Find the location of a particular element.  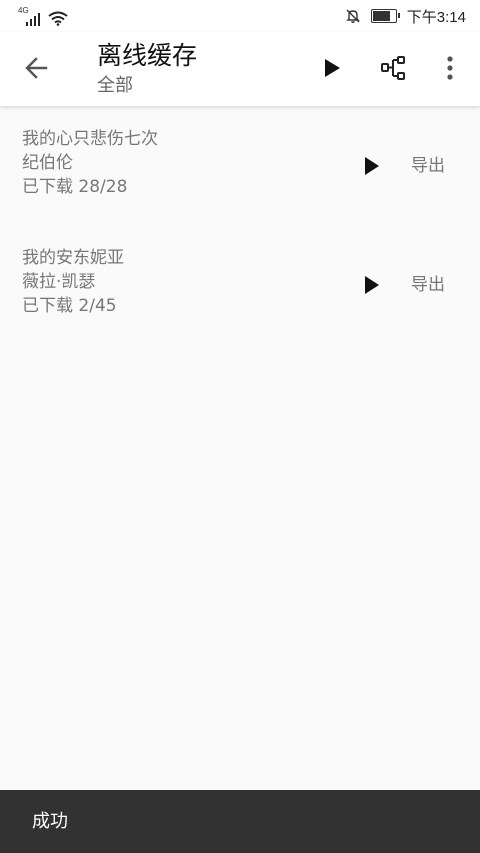

battery-icon is located at coordinates (385, 16).